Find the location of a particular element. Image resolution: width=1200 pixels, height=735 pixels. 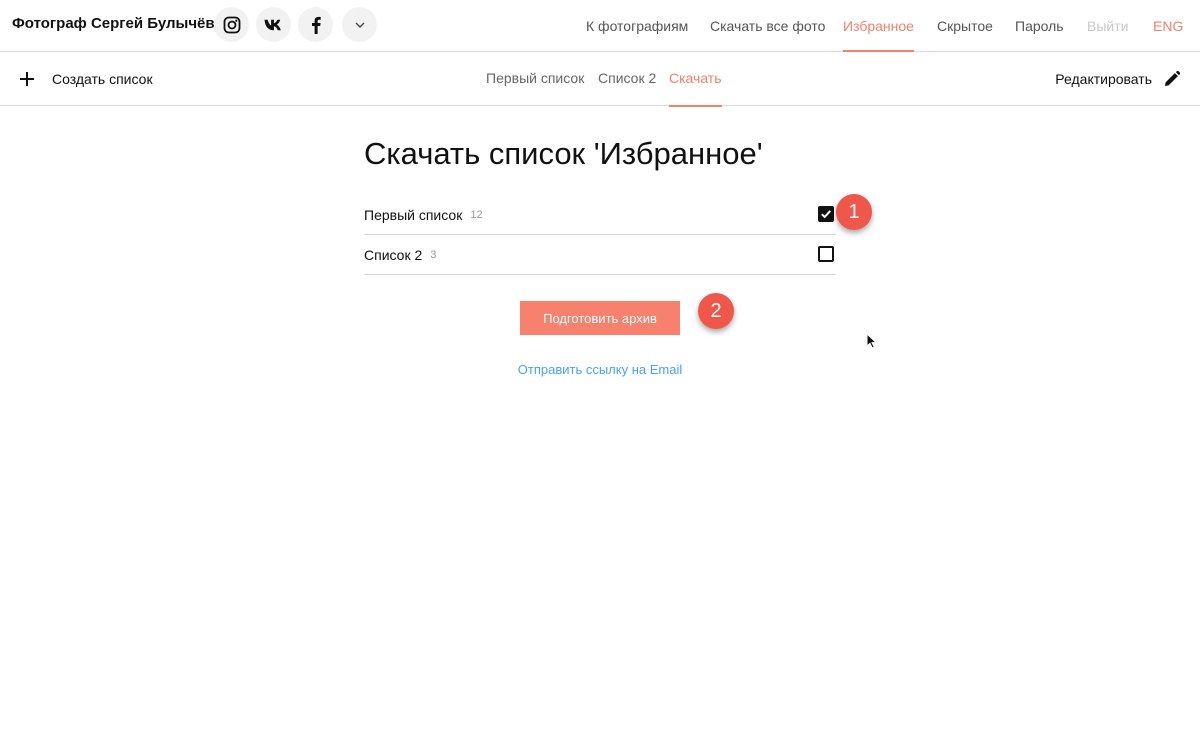

facebook-icon is located at coordinates (316, 25).